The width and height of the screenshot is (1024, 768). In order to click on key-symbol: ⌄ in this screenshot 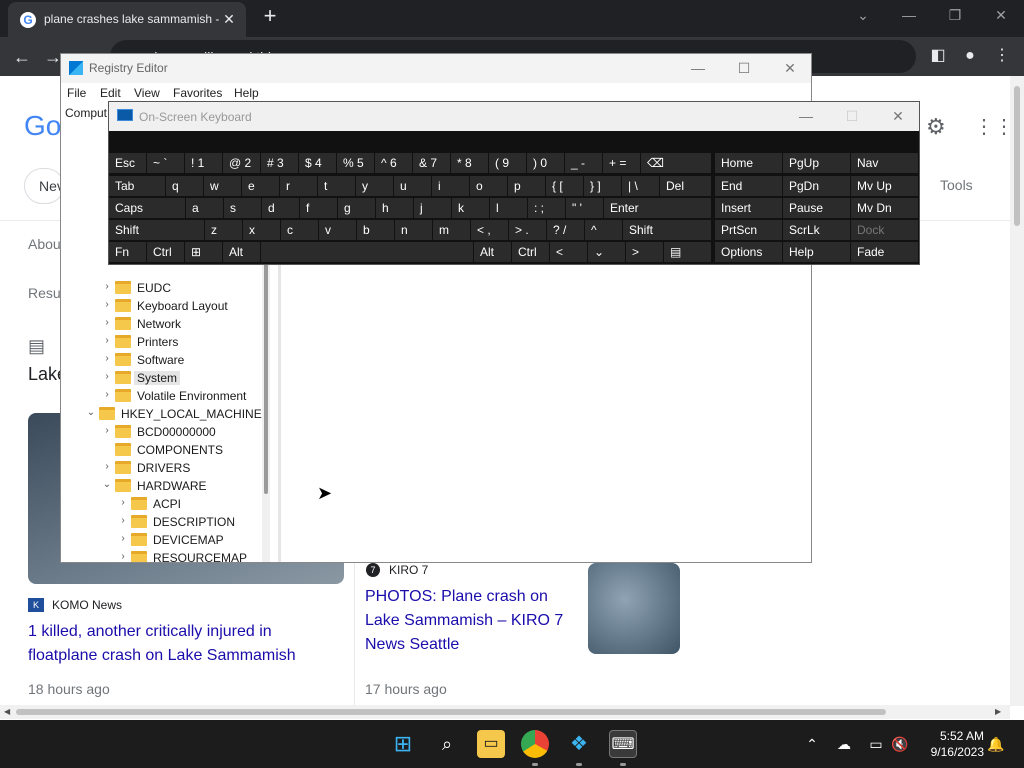, I will do `click(606, 252)`.